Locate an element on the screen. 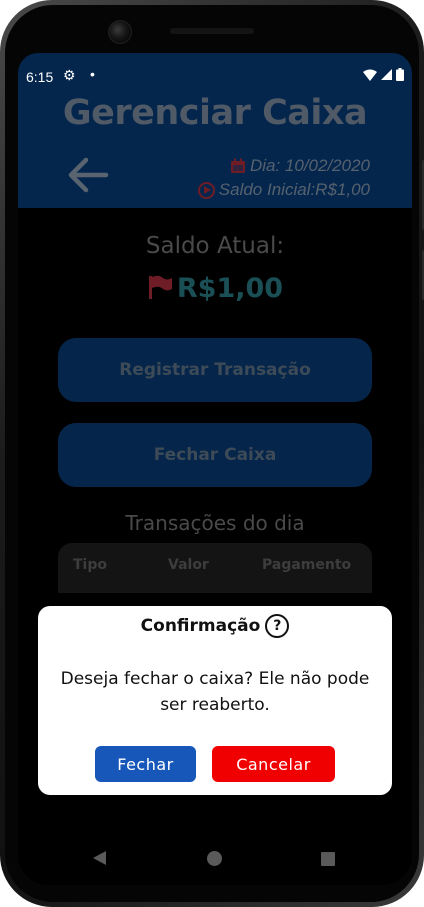  saldo-inicial-text: Saldo Inicial:R$1,00 is located at coordinates (294, 189).